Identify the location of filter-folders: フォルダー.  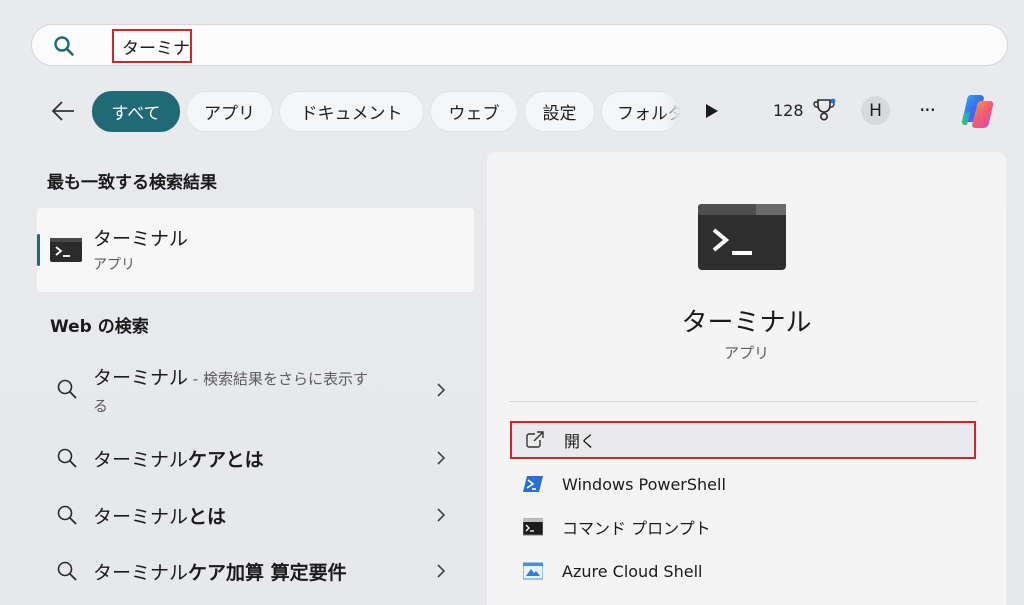
(640, 111).